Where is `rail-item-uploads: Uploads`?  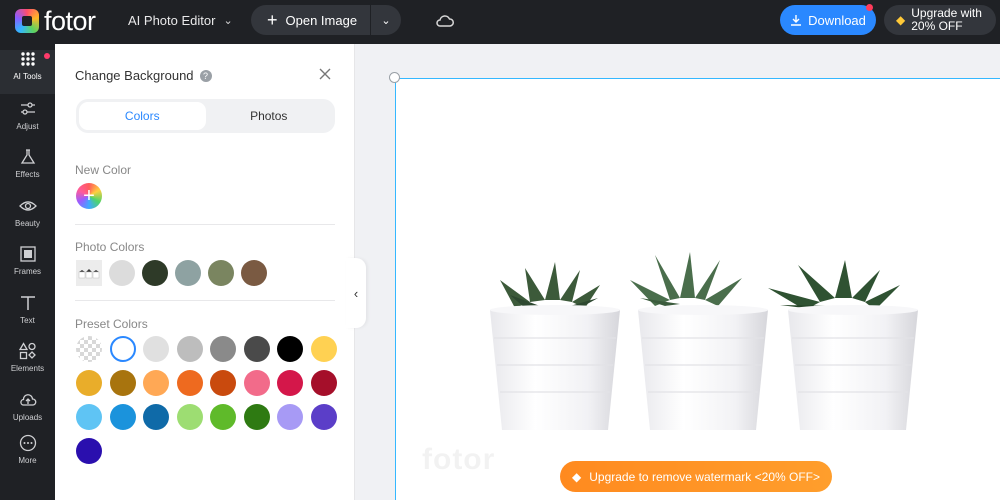 rail-item-uploads: Uploads is located at coordinates (27, 413).